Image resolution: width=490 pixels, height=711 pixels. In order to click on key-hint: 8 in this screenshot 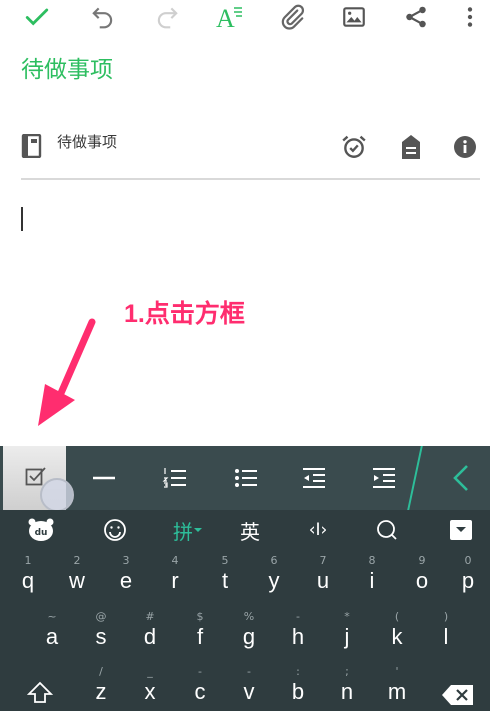, I will do `click(372, 560)`.